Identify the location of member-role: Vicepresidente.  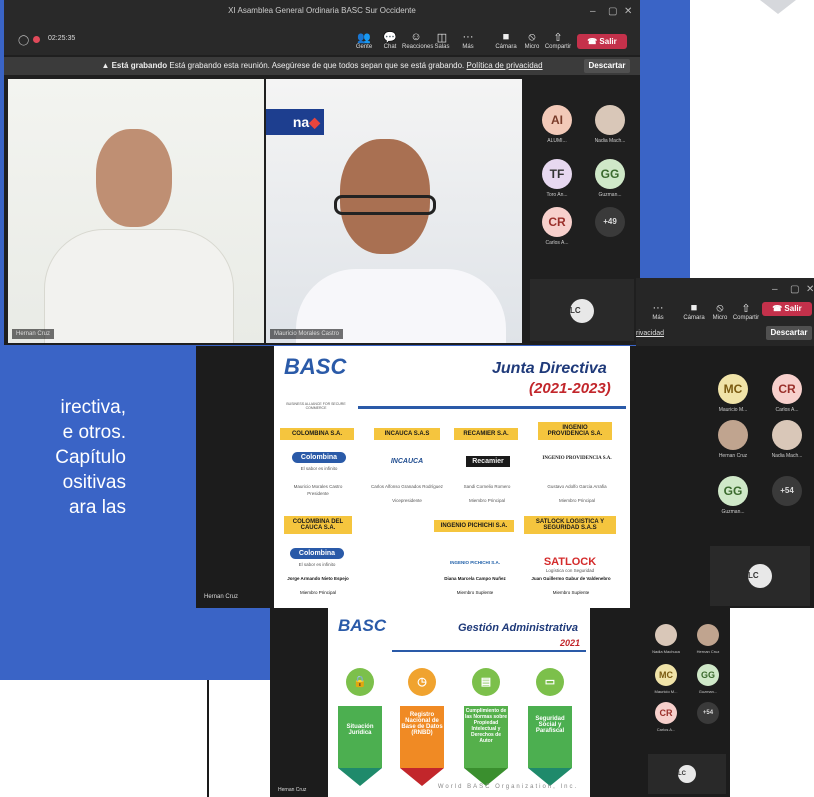
(407, 500).